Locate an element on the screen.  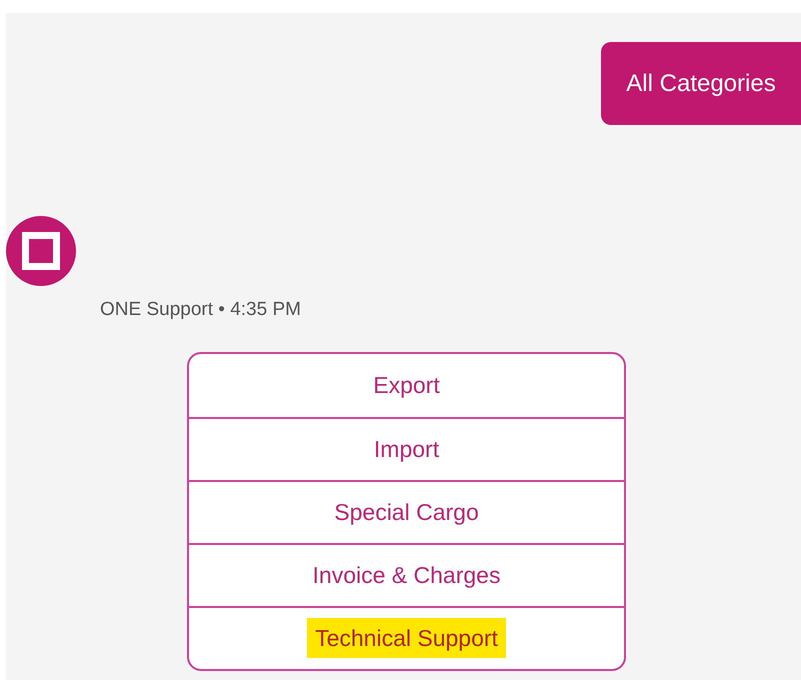
option-button: Technical Support is located at coordinates (406, 637).